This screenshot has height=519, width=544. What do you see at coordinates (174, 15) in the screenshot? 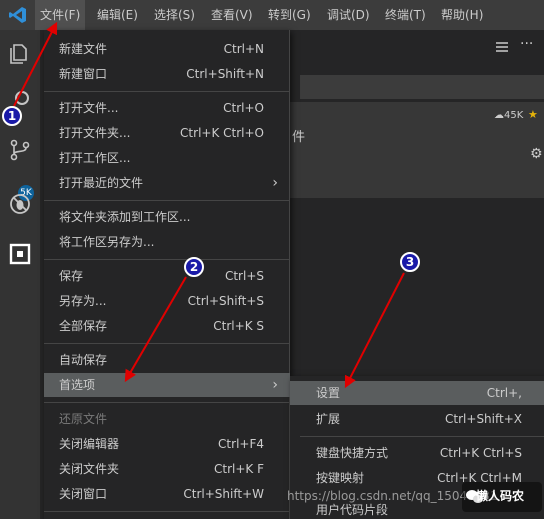
I see `menu-selection: 选择(S)` at bounding box center [174, 15].